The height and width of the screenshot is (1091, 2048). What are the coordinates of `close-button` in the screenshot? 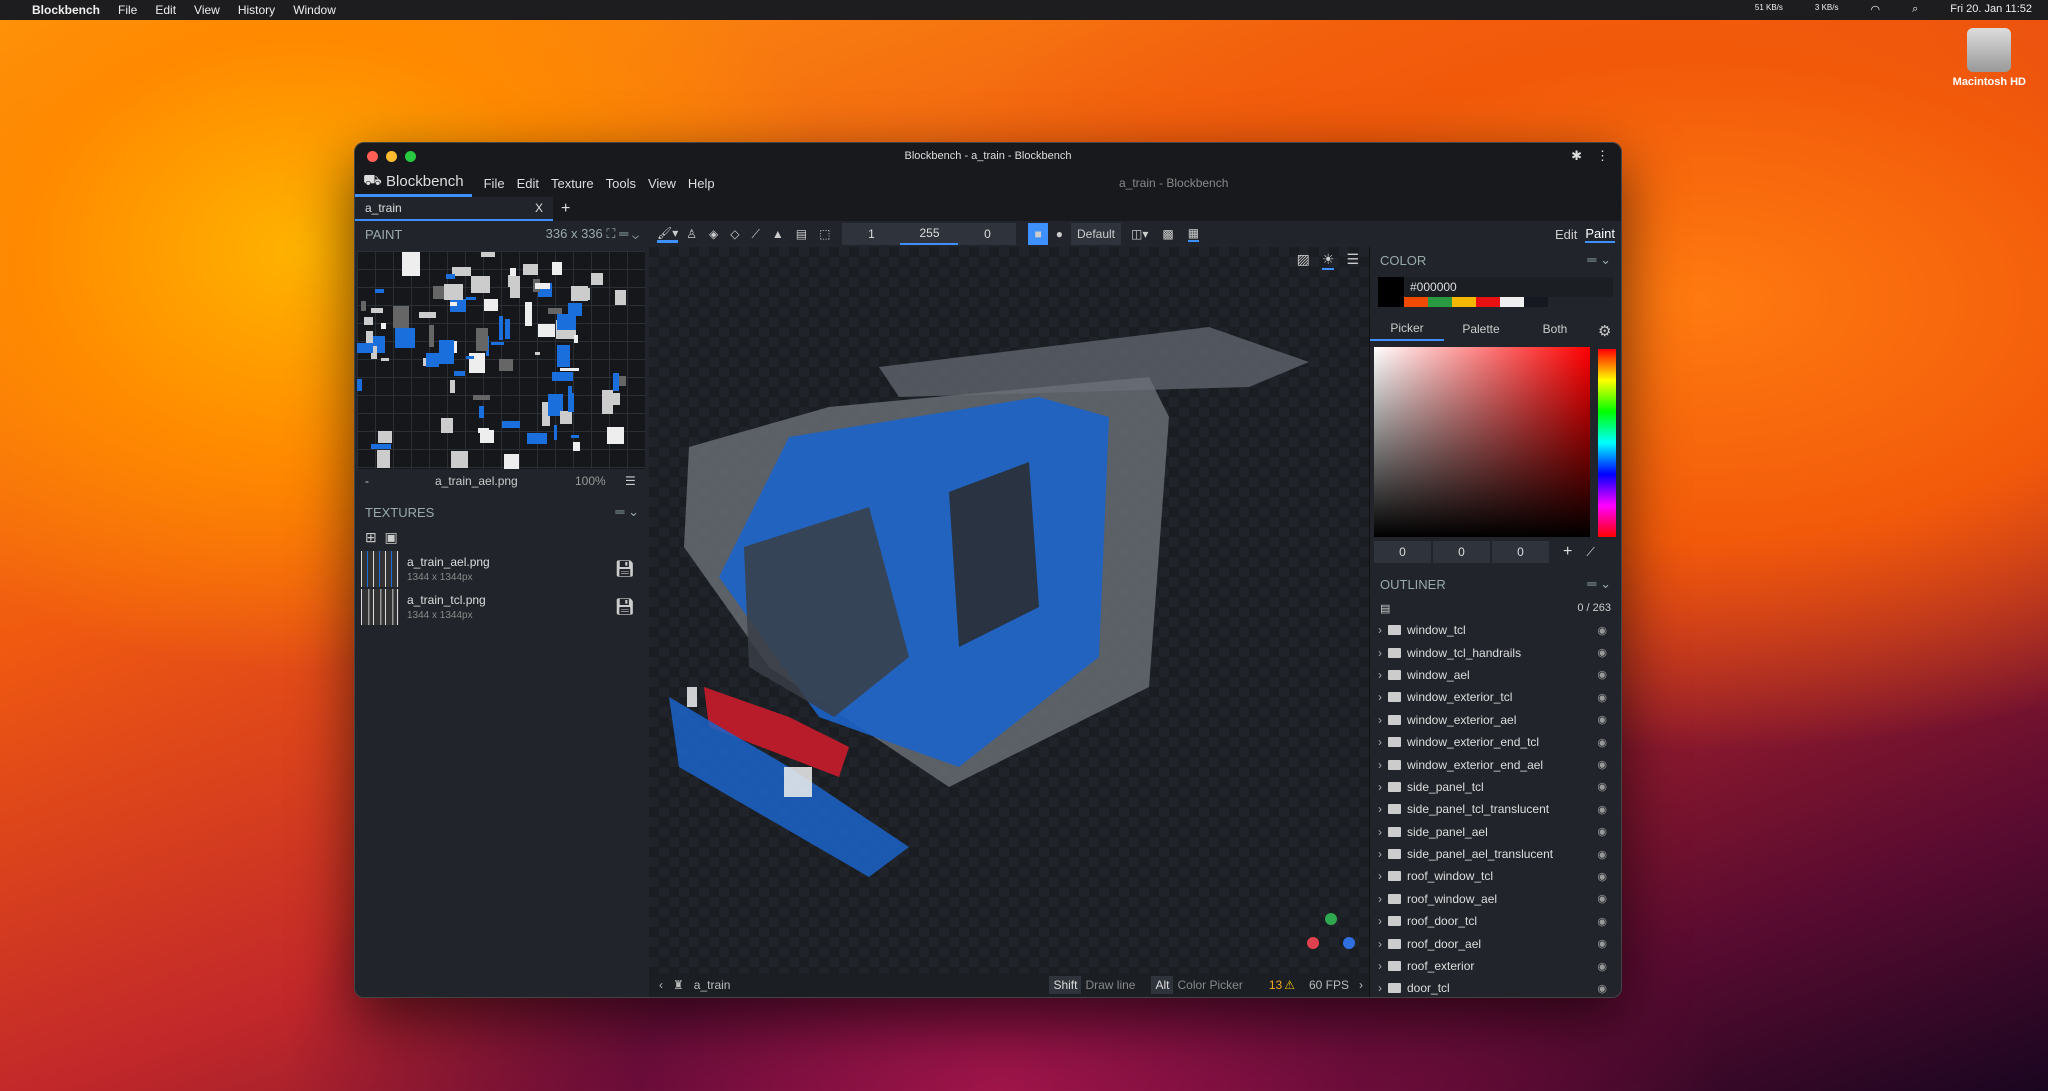 It's located at (372, 156).